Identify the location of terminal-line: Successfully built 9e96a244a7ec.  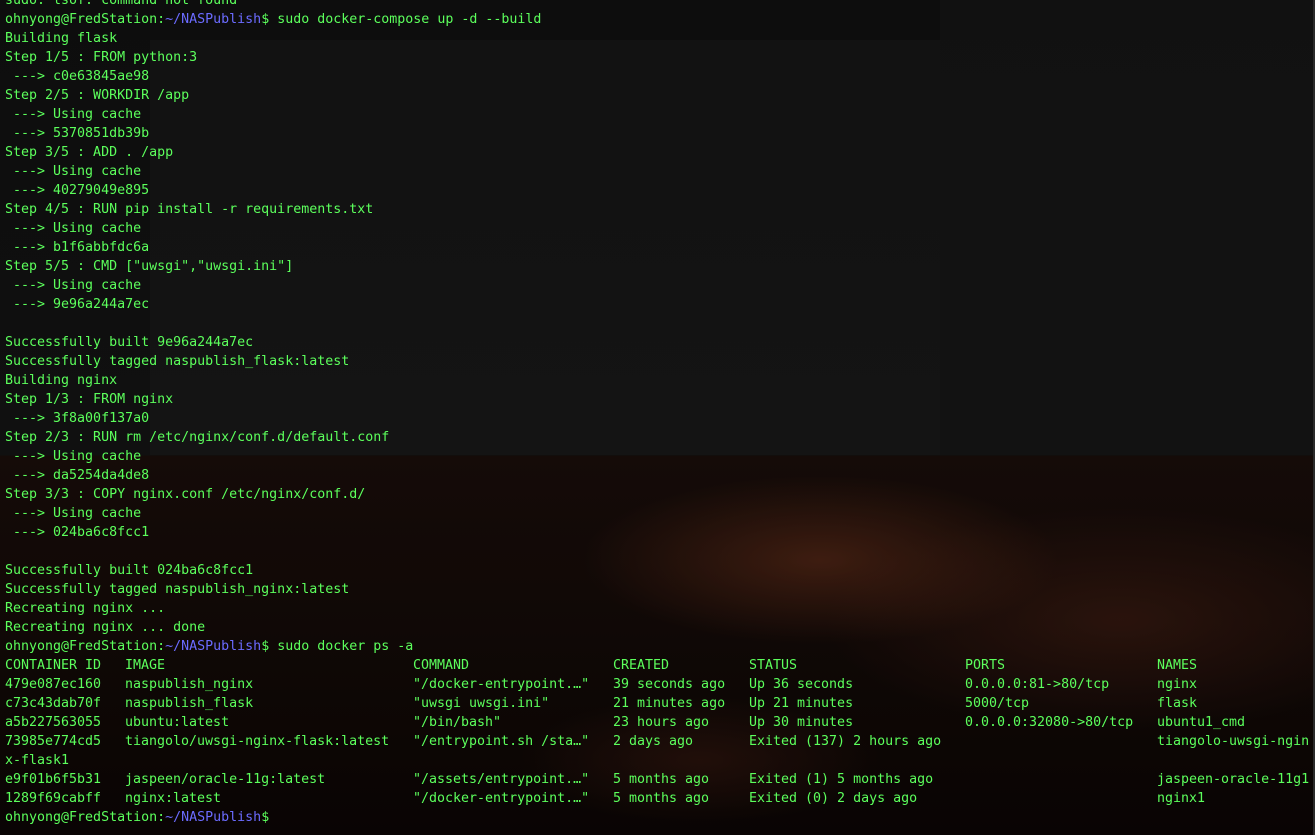
(129, 342).